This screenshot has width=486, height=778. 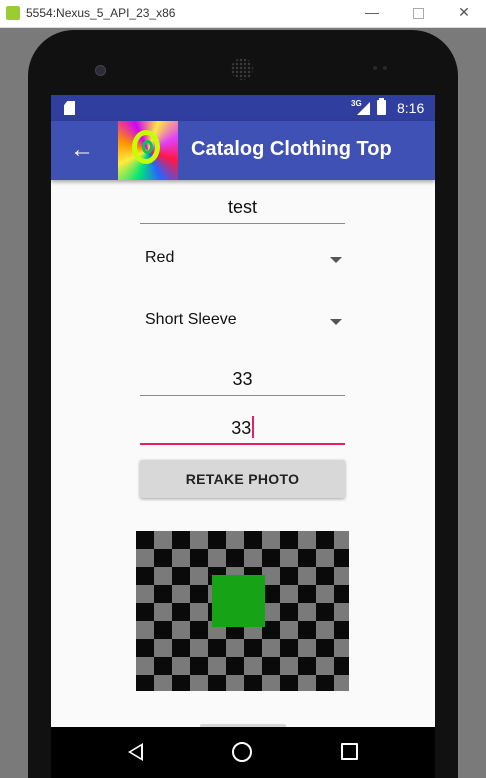 I want to click on navigation-bar, so click(x=243, y=752).